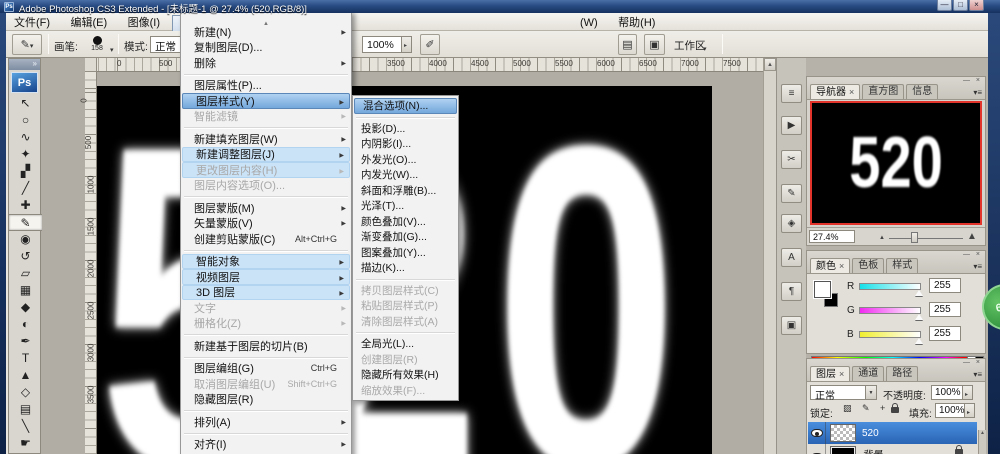  What do you see at coordinates (25, 120) in the screenshot?
I see `elliptical-marquee-tool: ○` at bounding box center [25, 120].